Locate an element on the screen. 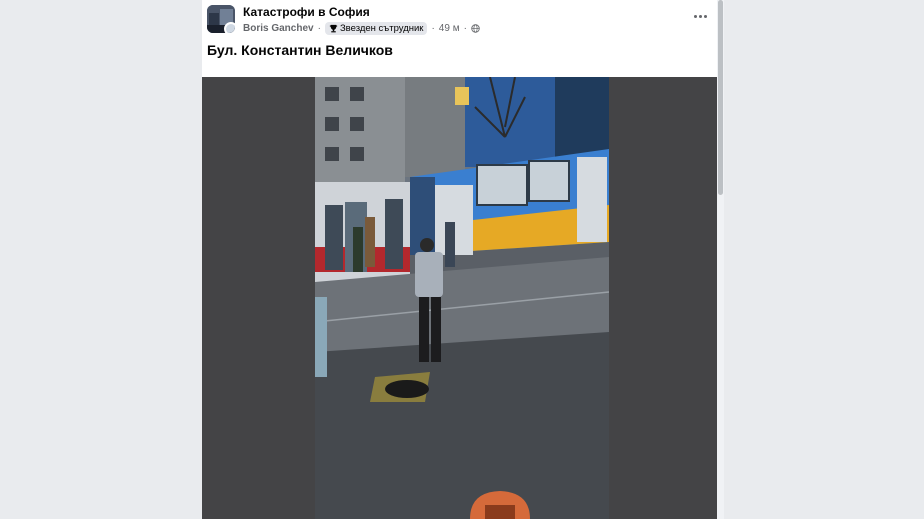  badge-label: Звезден сътрудник is located at coordinates (381, 28).